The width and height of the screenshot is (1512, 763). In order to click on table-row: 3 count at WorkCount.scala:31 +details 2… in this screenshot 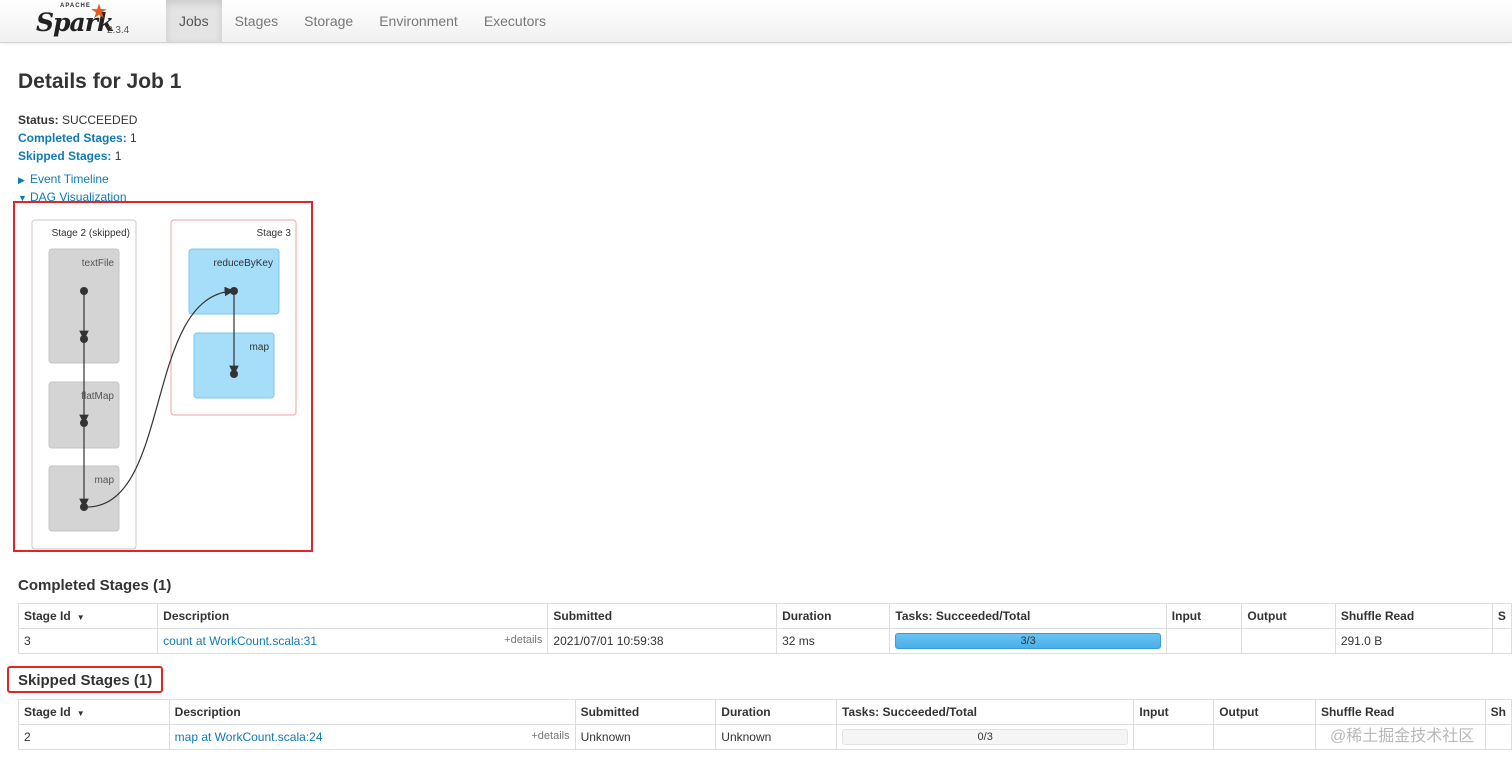, I will do `click(764, 641)`.